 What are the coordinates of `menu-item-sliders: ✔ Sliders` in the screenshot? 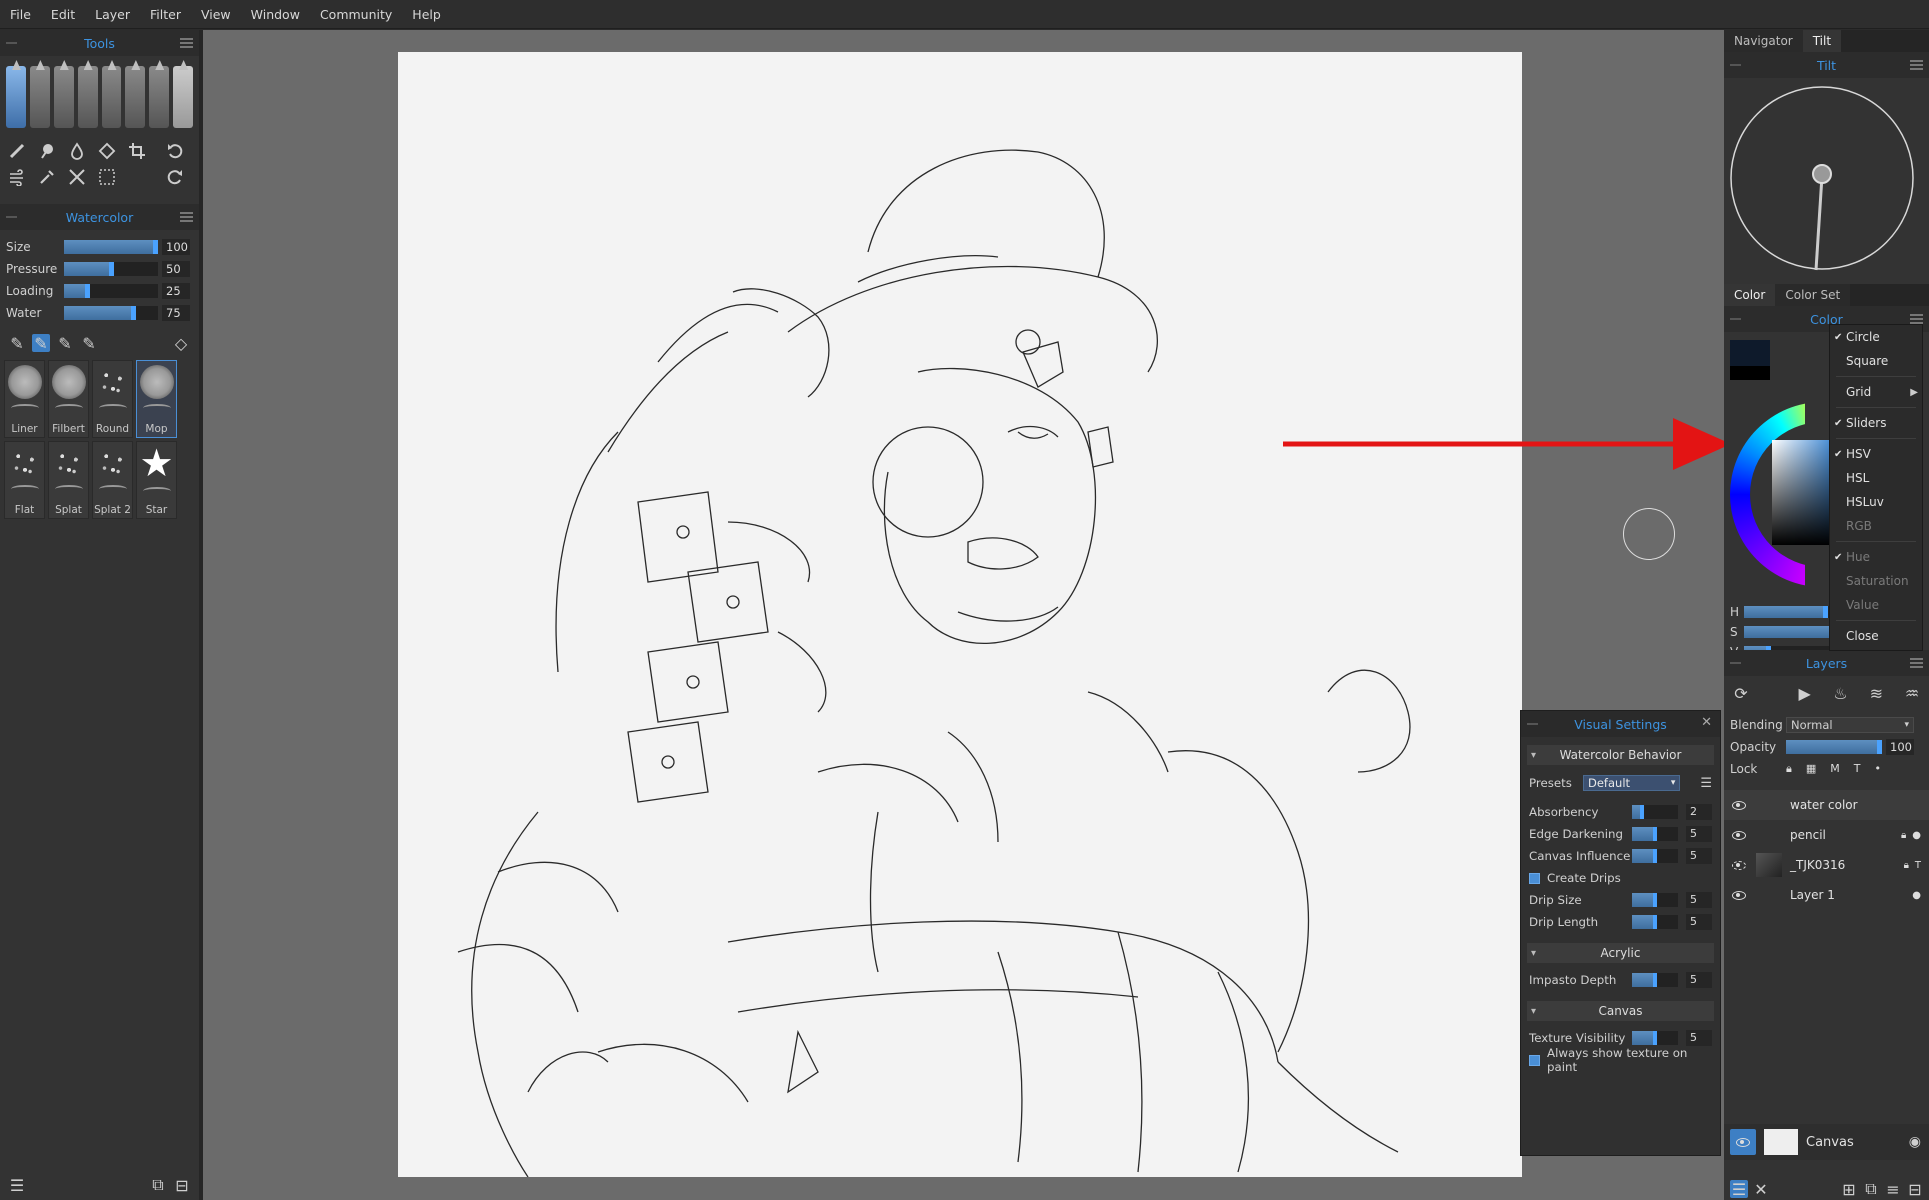 It's located at (1876, 423).